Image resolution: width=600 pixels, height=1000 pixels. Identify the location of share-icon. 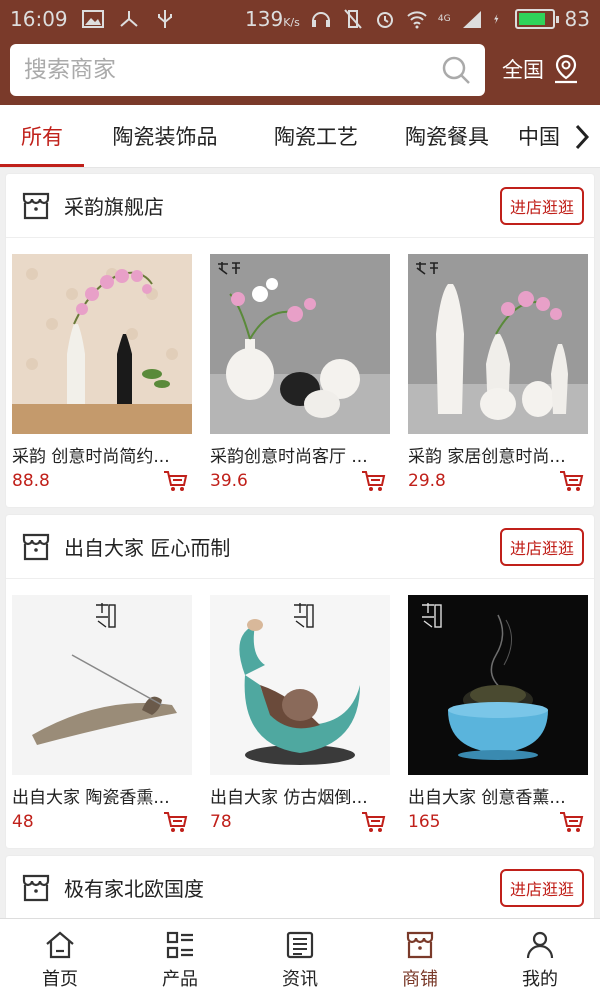
(128, 19).